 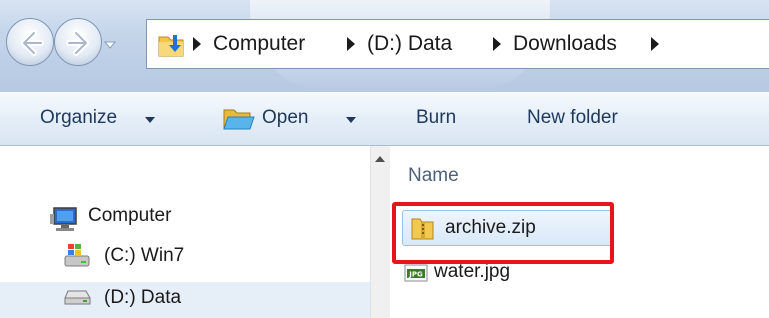 What do you see at coordinates (171, 46) in the screenshot?
I see `folder-download-icon` at bounding box center [171, 46].